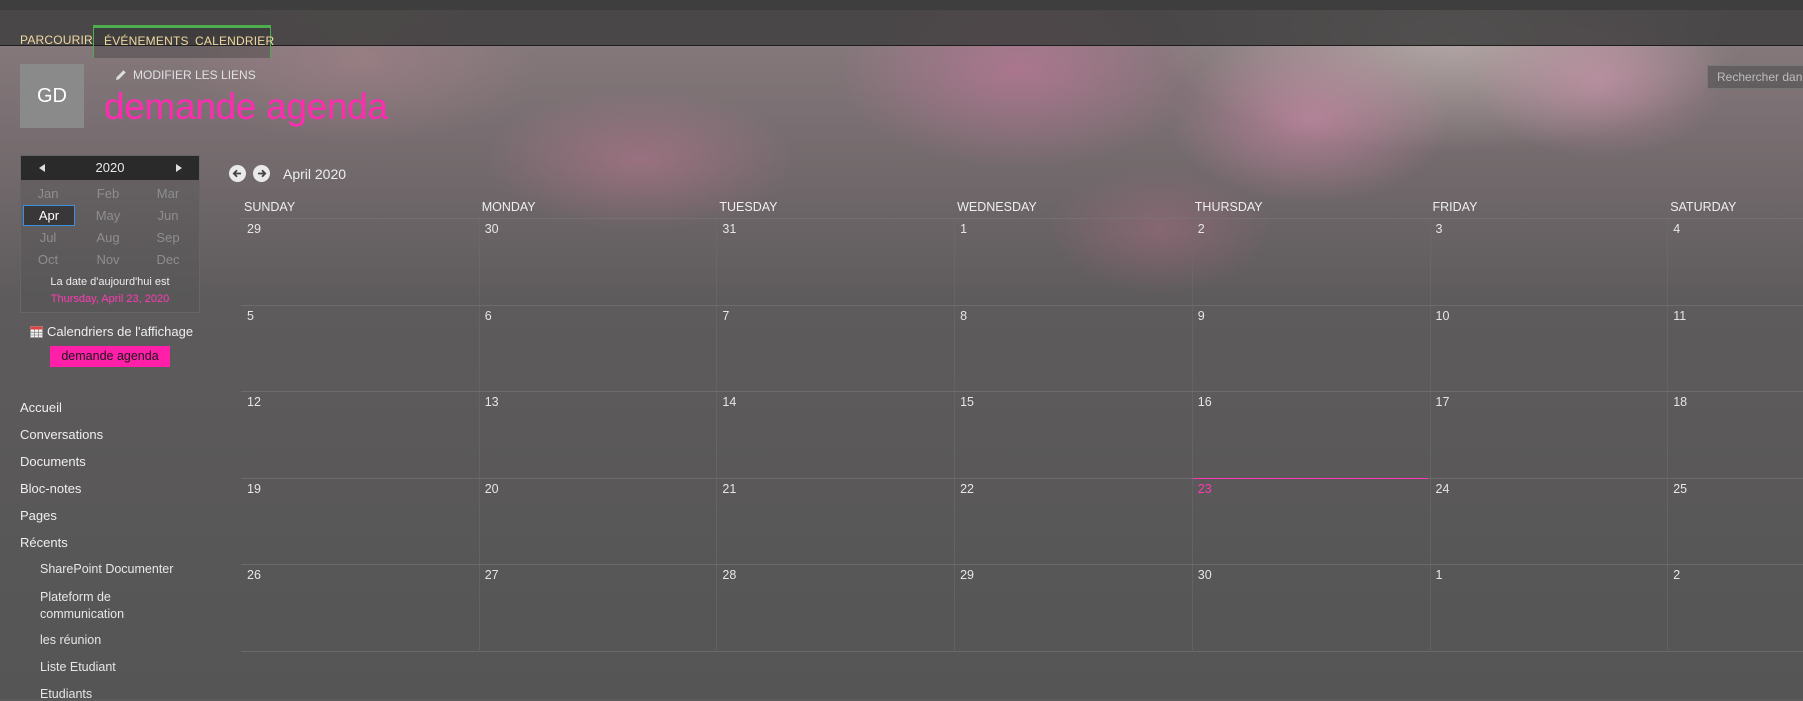 The height and width of the screenshot is (701, 1803). Describe the element at coordinates (1680, 402) in the screenshot. I see `day-cell: 18` at that location.